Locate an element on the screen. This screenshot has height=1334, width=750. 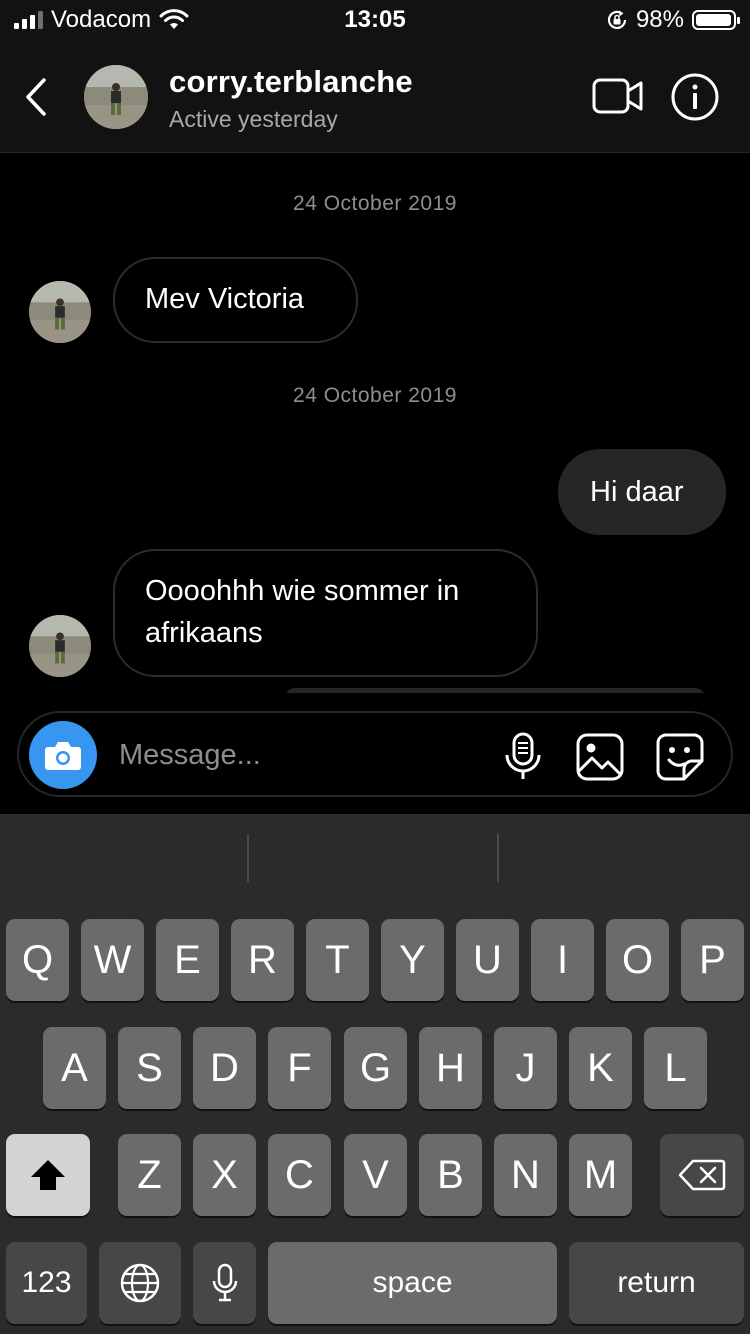
message-line: afrikaans is located at coordinates (204, 633).